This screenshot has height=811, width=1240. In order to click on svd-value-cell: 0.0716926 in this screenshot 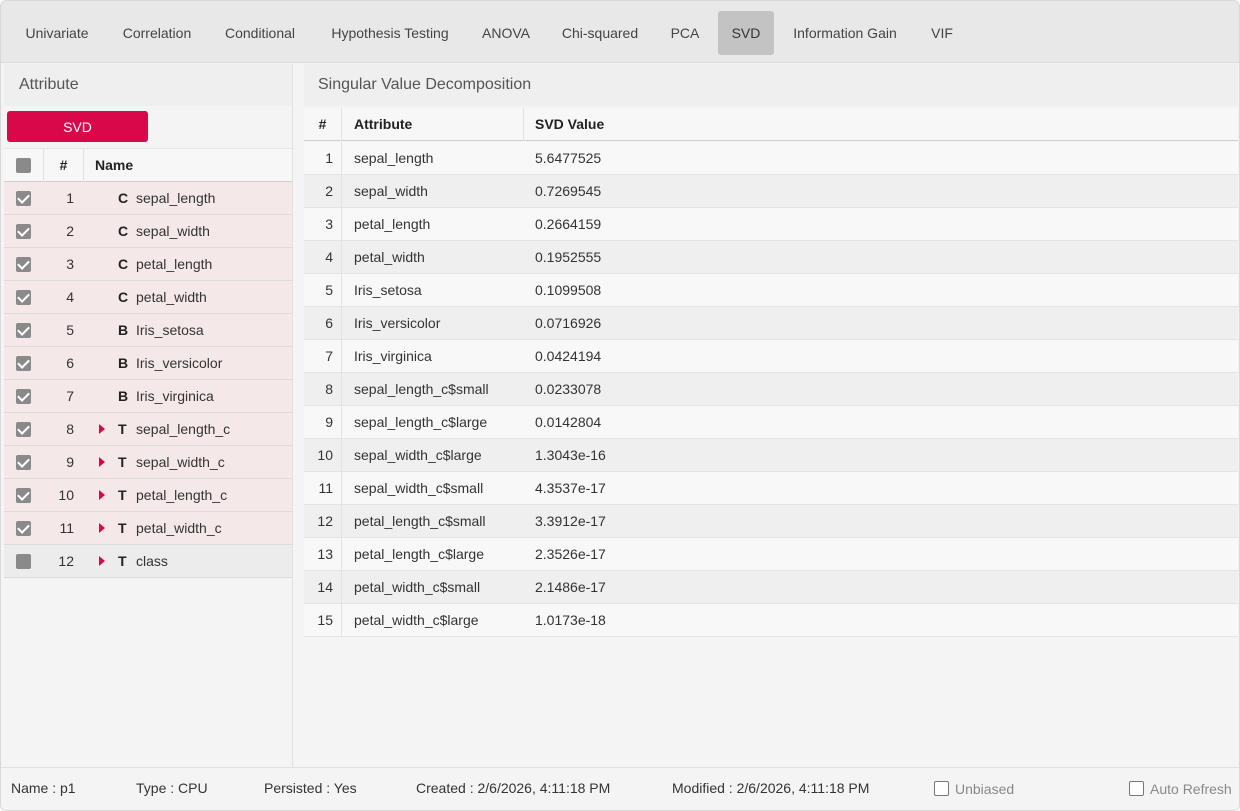, I will do `click(568, 323)`.